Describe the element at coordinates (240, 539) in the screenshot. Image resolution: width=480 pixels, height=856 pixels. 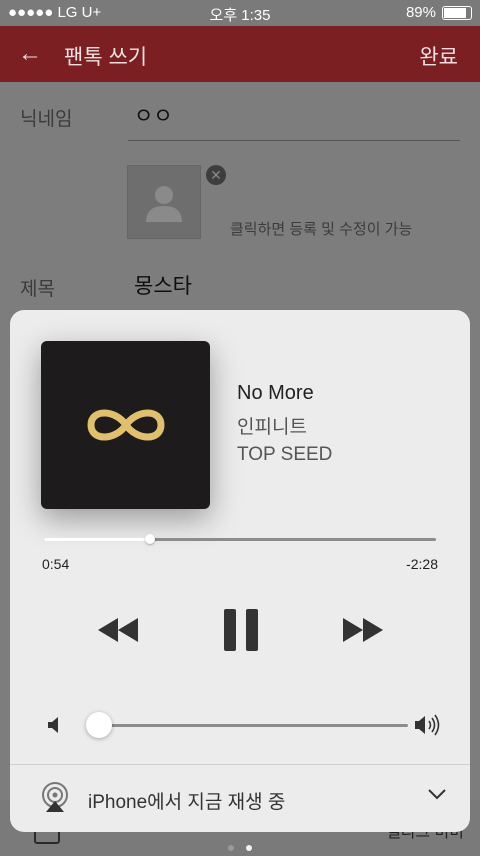
I see `progress-slider` at that location.